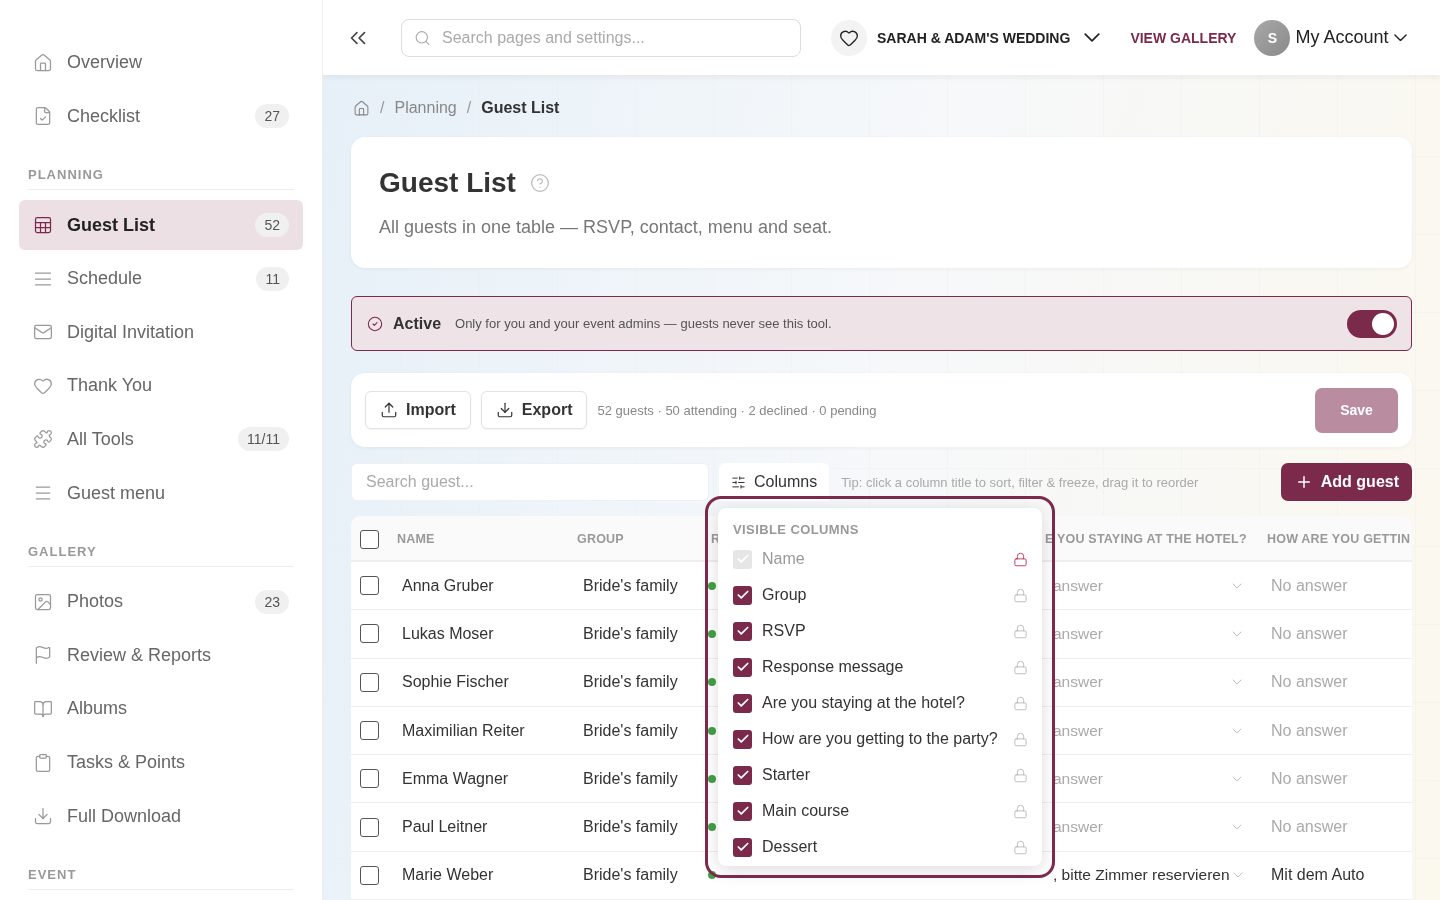 This screenshot has height=900, width=1440. What do you see at coordinates (161, 386) in the screenshot?
I see `sidebar-item: Thank You` at bounding box center [161, 386].